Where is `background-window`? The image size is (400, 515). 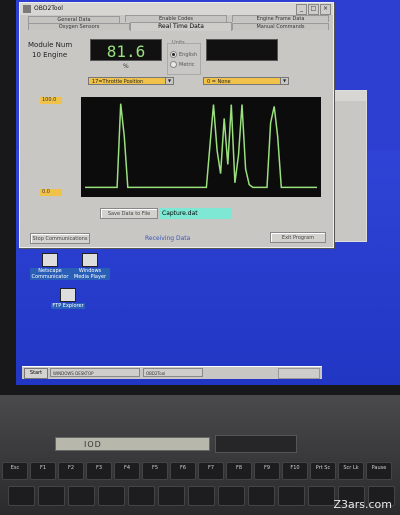
background-window is located at coordinates (349, 166).